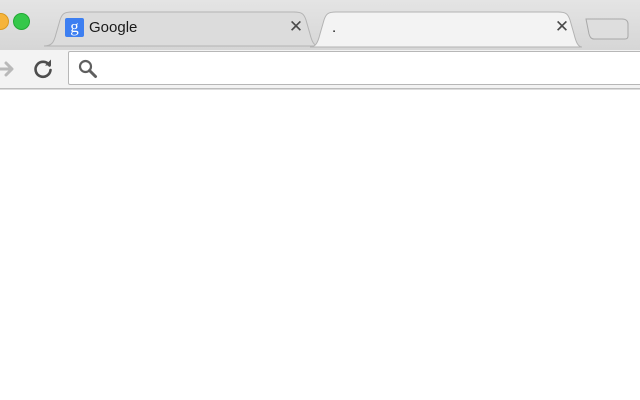 The height and width of the screenshot is (400, 640). Describe the element at coordinates (113, 27) in the screenshot. I see `tab-title: Google` at that location.